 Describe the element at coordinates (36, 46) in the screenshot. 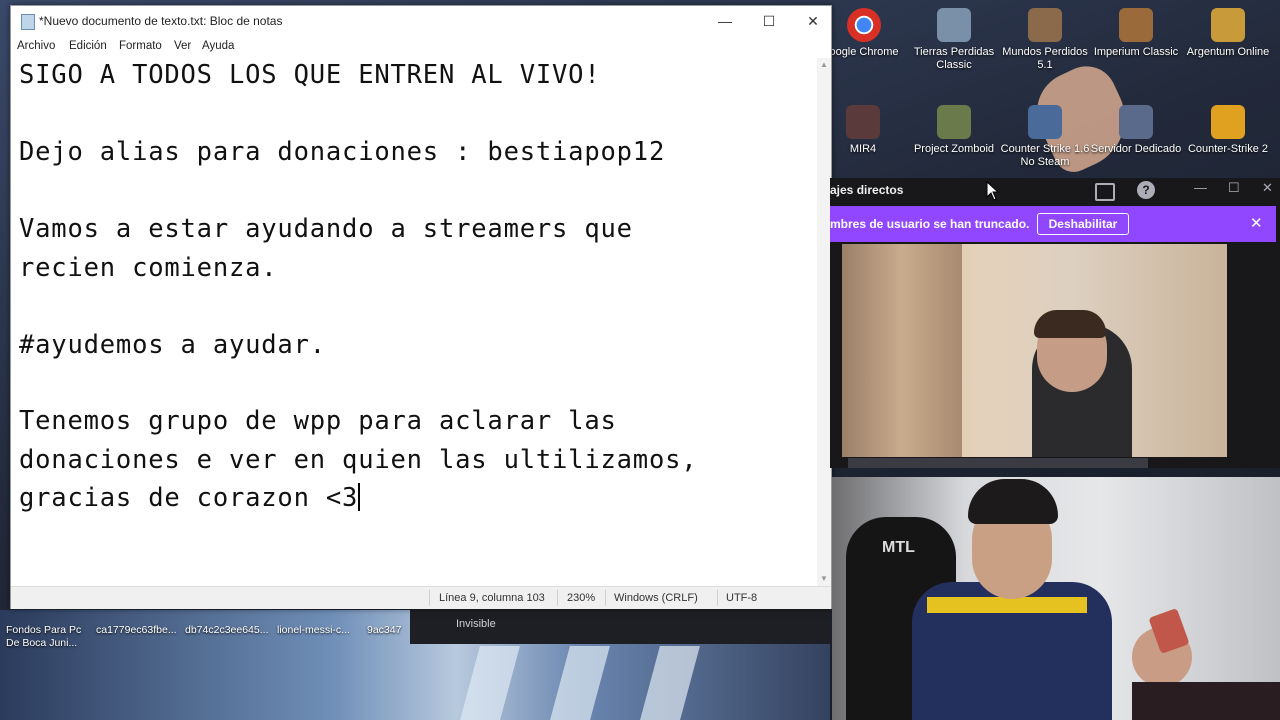

I see `menu-archivo: Archivo` at that location.